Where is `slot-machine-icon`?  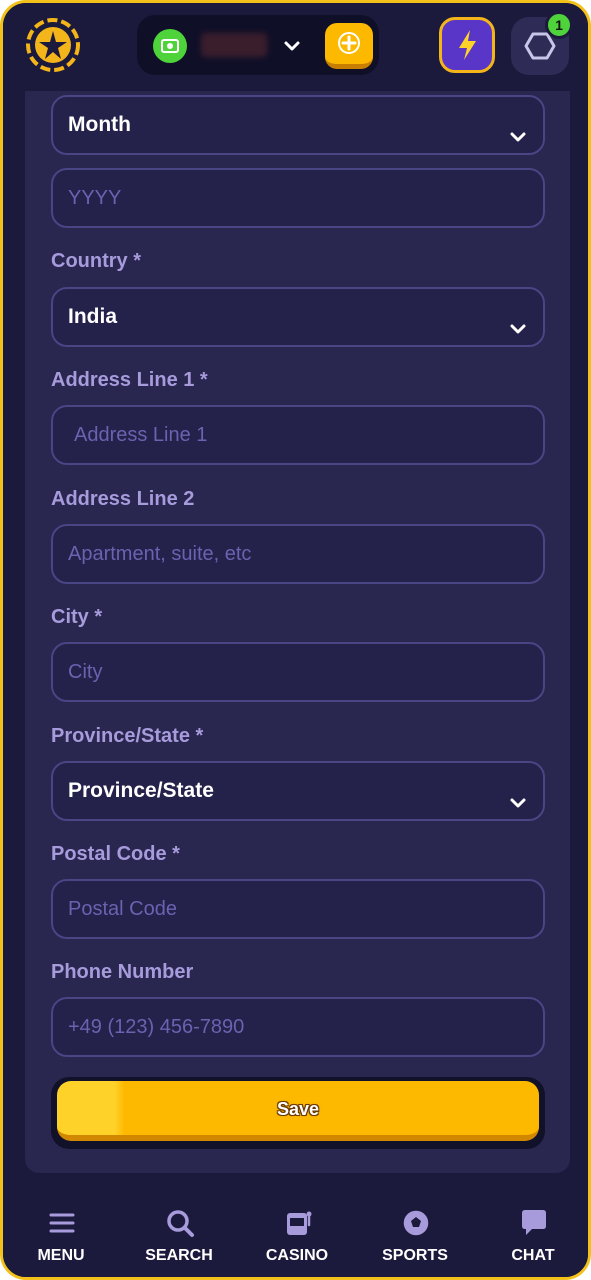
slot-machine-icon is located at coordinates (299, 1223).